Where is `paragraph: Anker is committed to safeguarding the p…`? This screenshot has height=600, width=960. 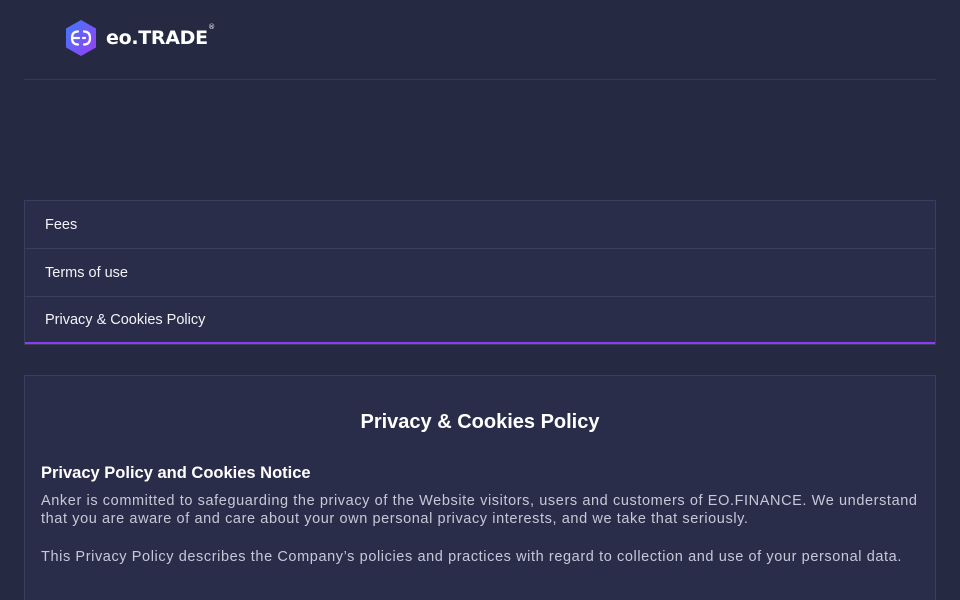 paragraph: Anker is committed to safeguarding the p… is located at coordinates (479, 510).